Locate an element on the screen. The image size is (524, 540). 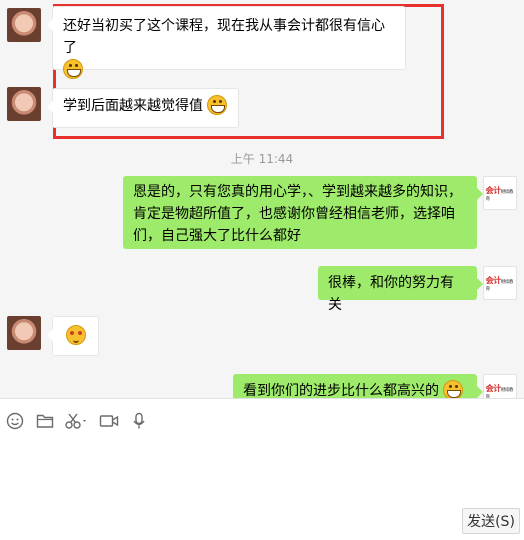
timestamp: 上午 11:44 is located at coordinates (262, 159).